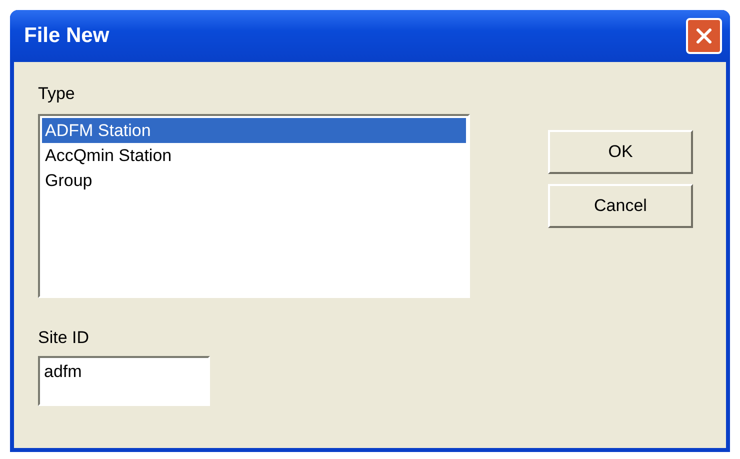 The image size is (740, 459). I want to click on list-item: Group, so click(254, 180).